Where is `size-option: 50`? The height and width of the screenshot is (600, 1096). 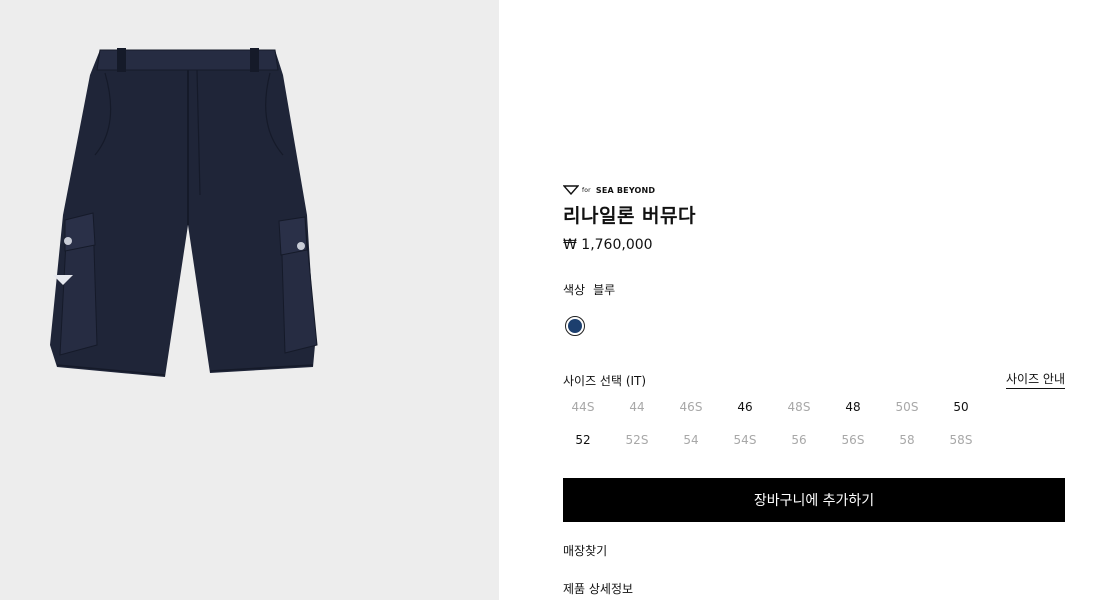 size-option: 50 is located at coordinates (961, 407).